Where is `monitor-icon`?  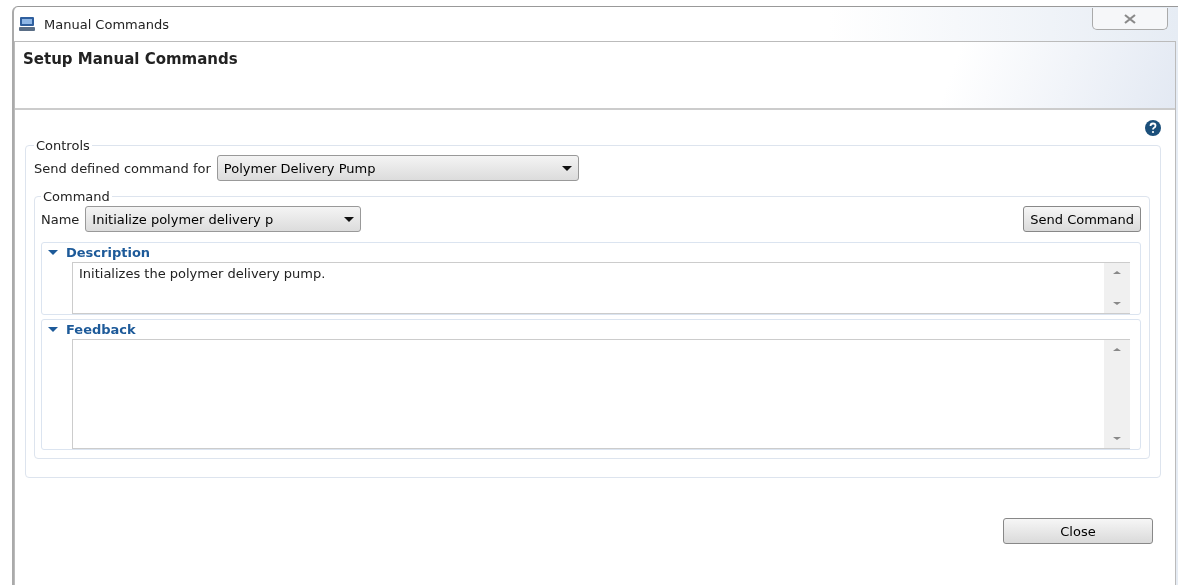 monitor-icon is located at coordinates (27, 24).